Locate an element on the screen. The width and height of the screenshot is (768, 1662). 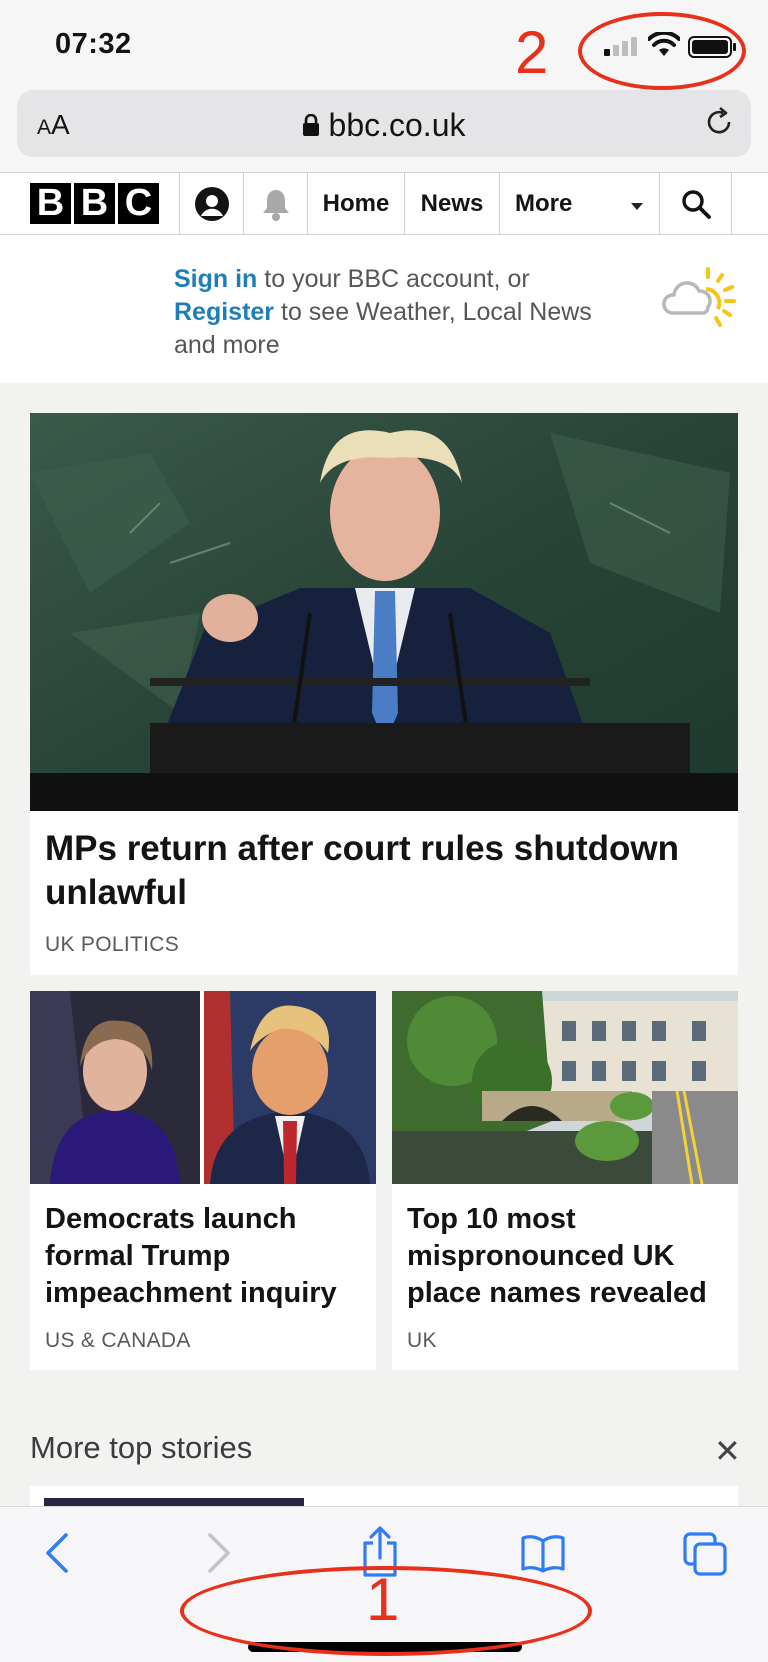
nav-more: More is located at coordinates (580, 203).